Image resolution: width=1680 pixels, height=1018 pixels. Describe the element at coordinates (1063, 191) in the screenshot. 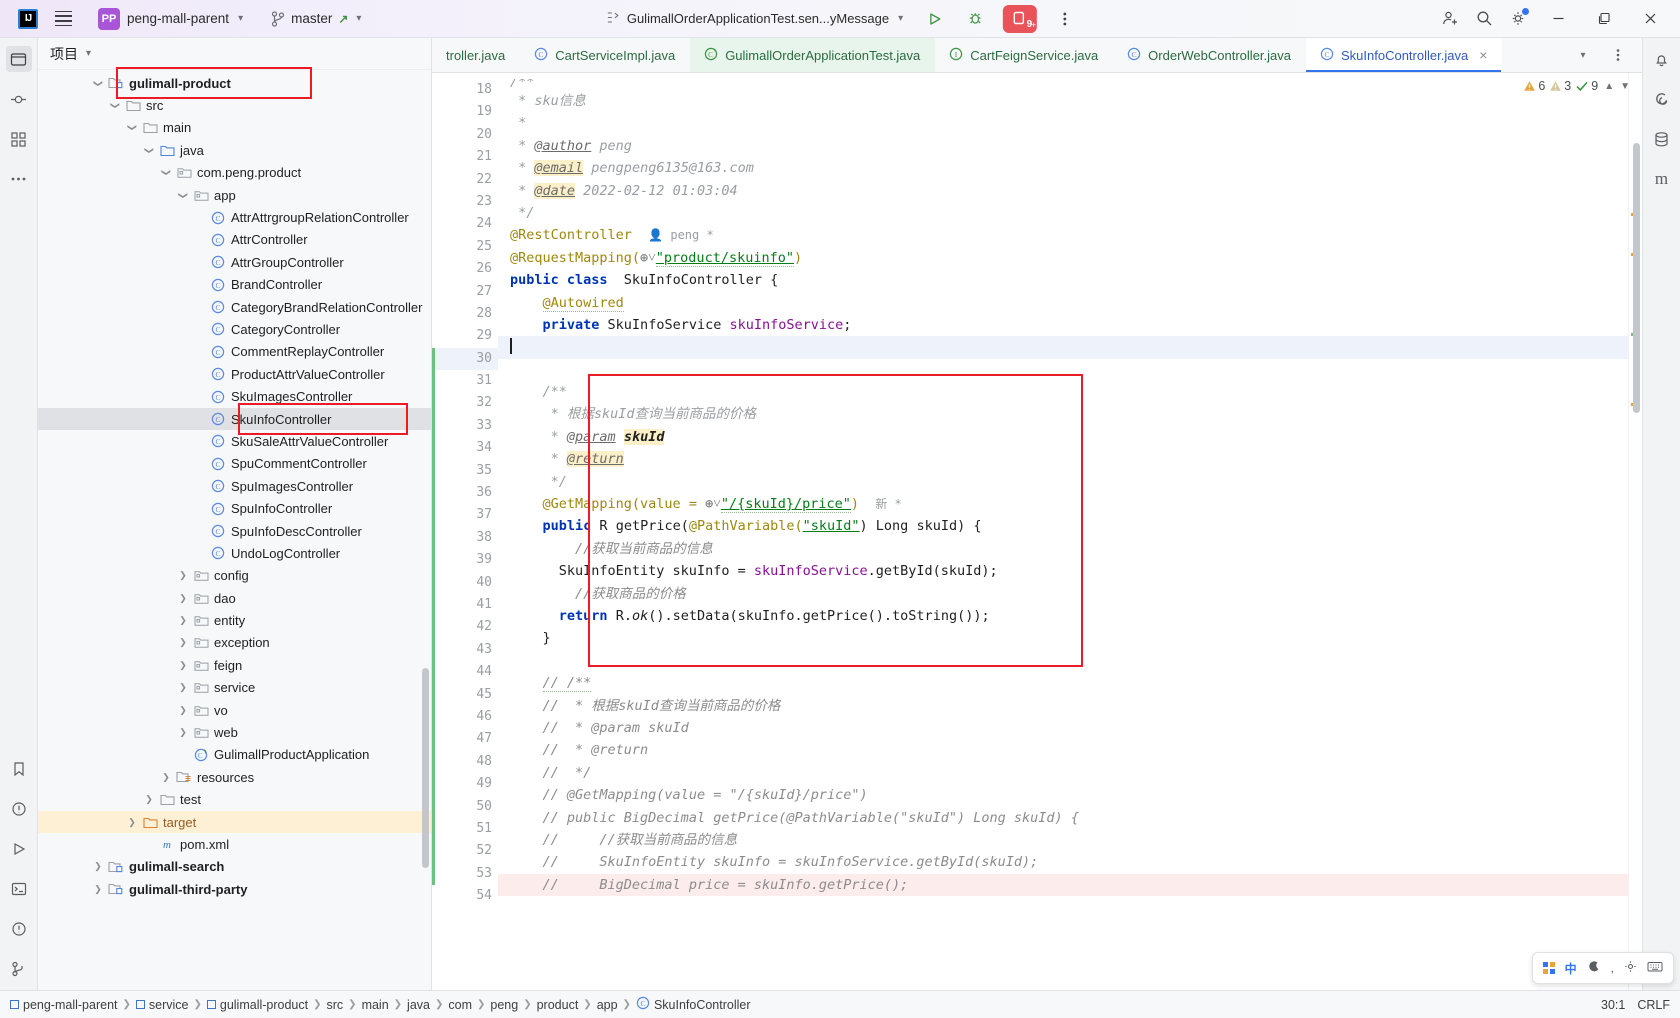

I see `code-line-23: * @date 2022-02-12 01:03:04` at that location.